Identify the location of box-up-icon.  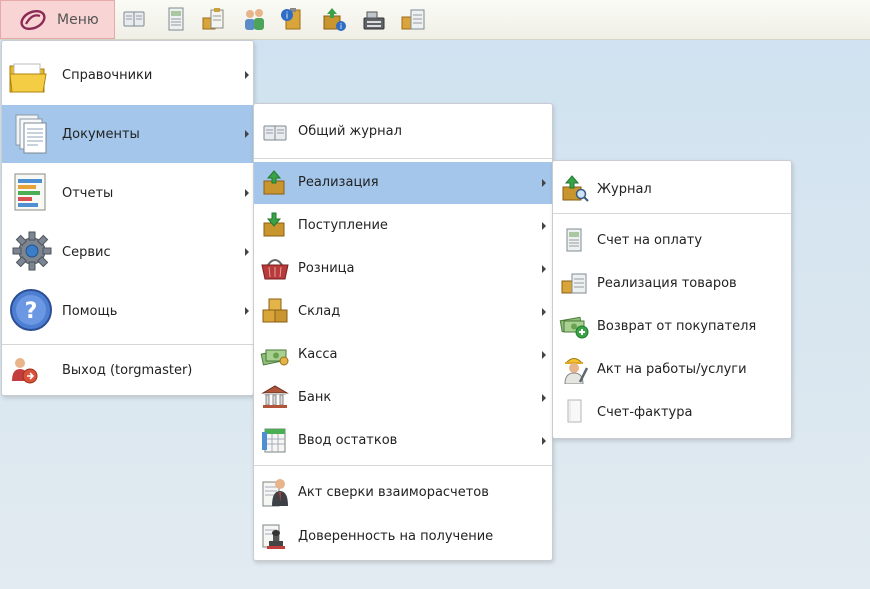
(275, 183).